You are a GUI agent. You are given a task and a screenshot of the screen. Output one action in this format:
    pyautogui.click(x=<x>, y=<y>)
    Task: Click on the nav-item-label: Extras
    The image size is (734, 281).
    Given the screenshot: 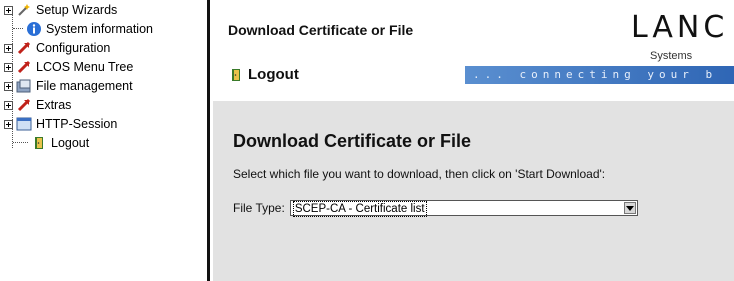 What is the action you would take?
    pyautogui.click(x=54, y=105)
    